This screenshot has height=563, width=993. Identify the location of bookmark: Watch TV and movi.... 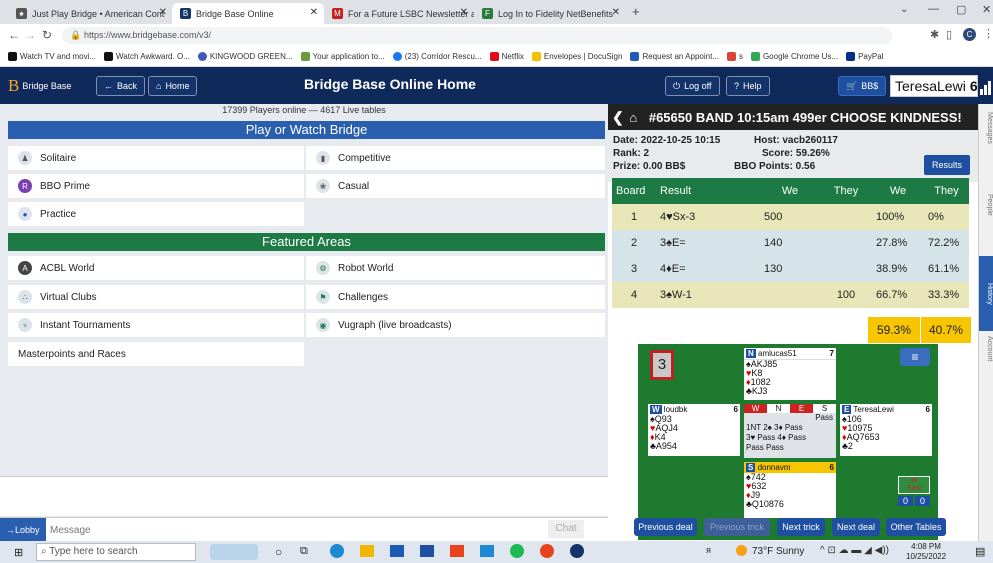
(52, 56).